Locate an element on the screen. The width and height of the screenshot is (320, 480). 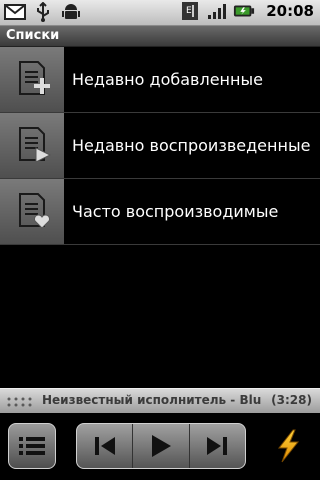
play-button is located at coordinates (161, 446).